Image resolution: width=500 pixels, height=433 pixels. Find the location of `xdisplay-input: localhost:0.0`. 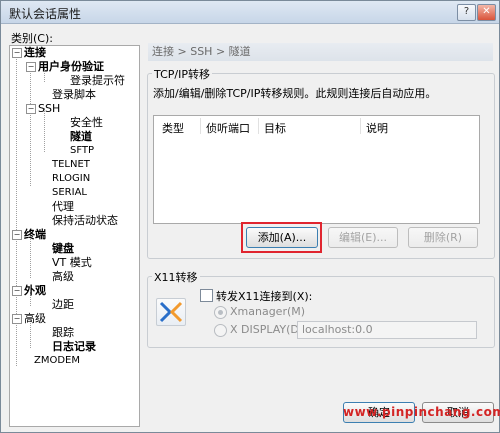

xdisplay-input: localhost:0.0 is located at coordinates (387, 330).